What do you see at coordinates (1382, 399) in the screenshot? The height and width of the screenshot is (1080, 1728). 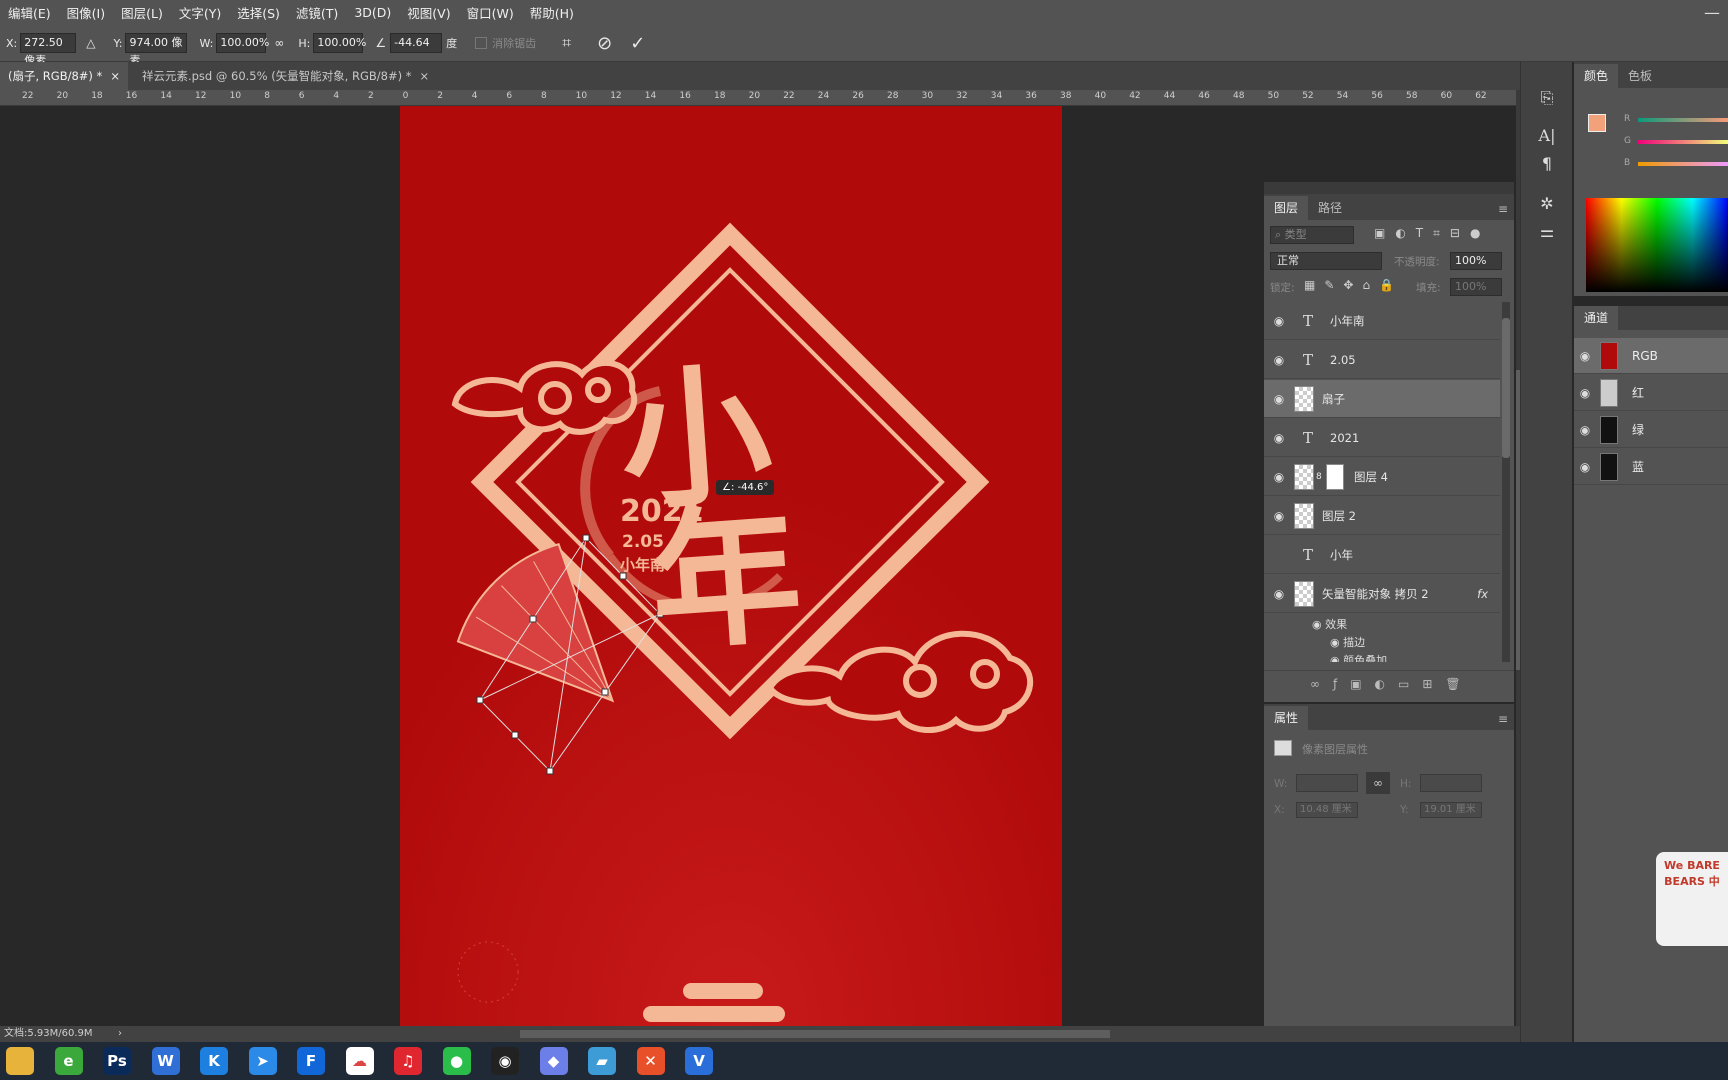 I see `layer-row-selected: ◉ 扇子` at bounding box center [1382, 399].